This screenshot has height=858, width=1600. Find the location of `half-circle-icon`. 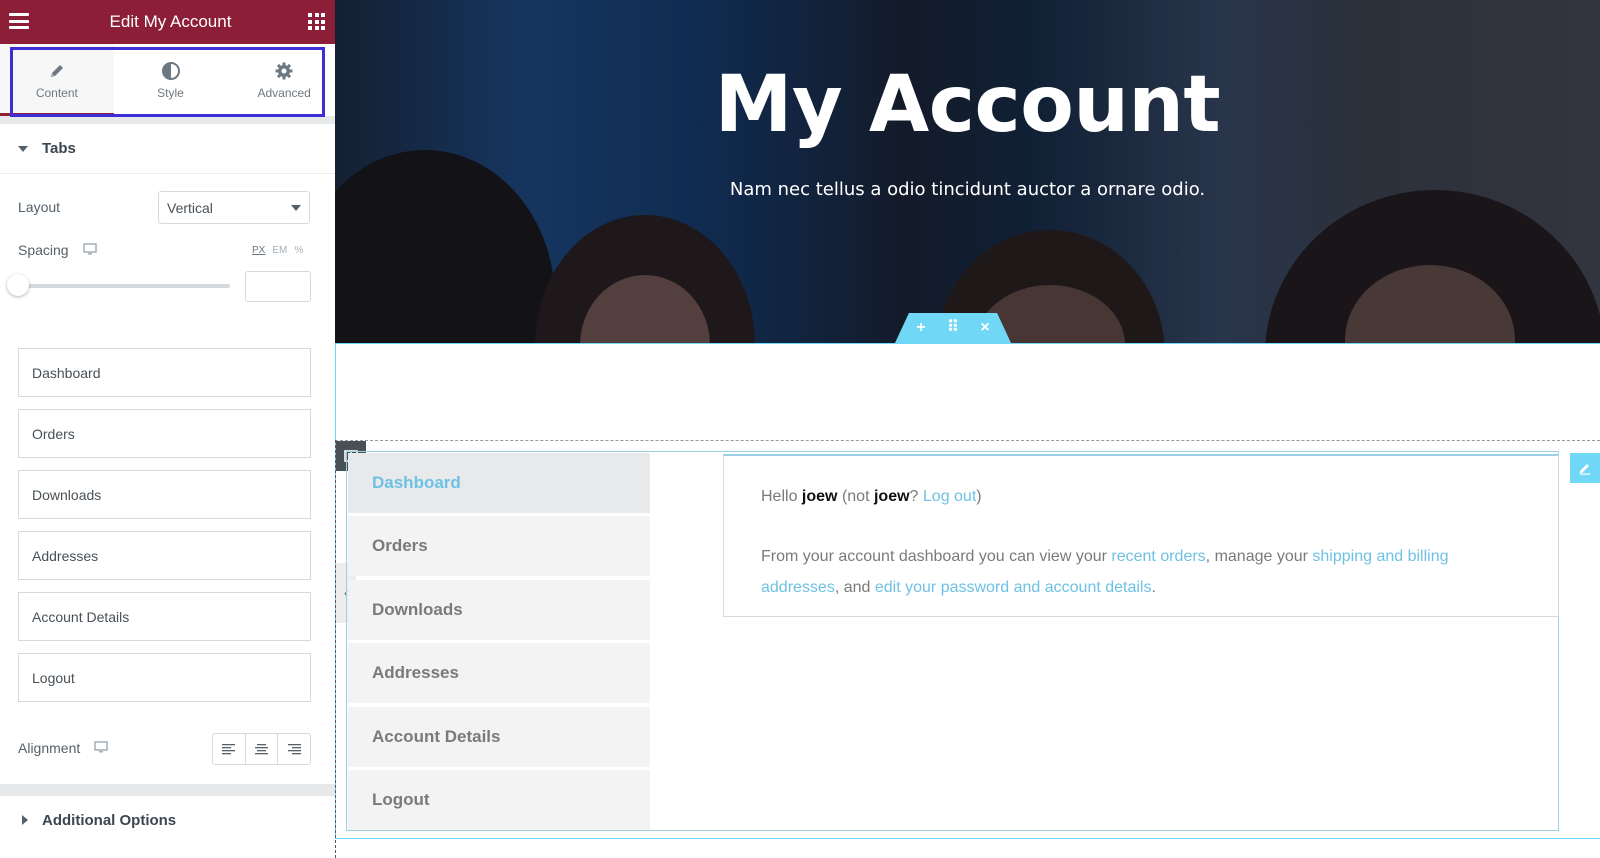

half-circle-icon is located at coordinates (171, 71).